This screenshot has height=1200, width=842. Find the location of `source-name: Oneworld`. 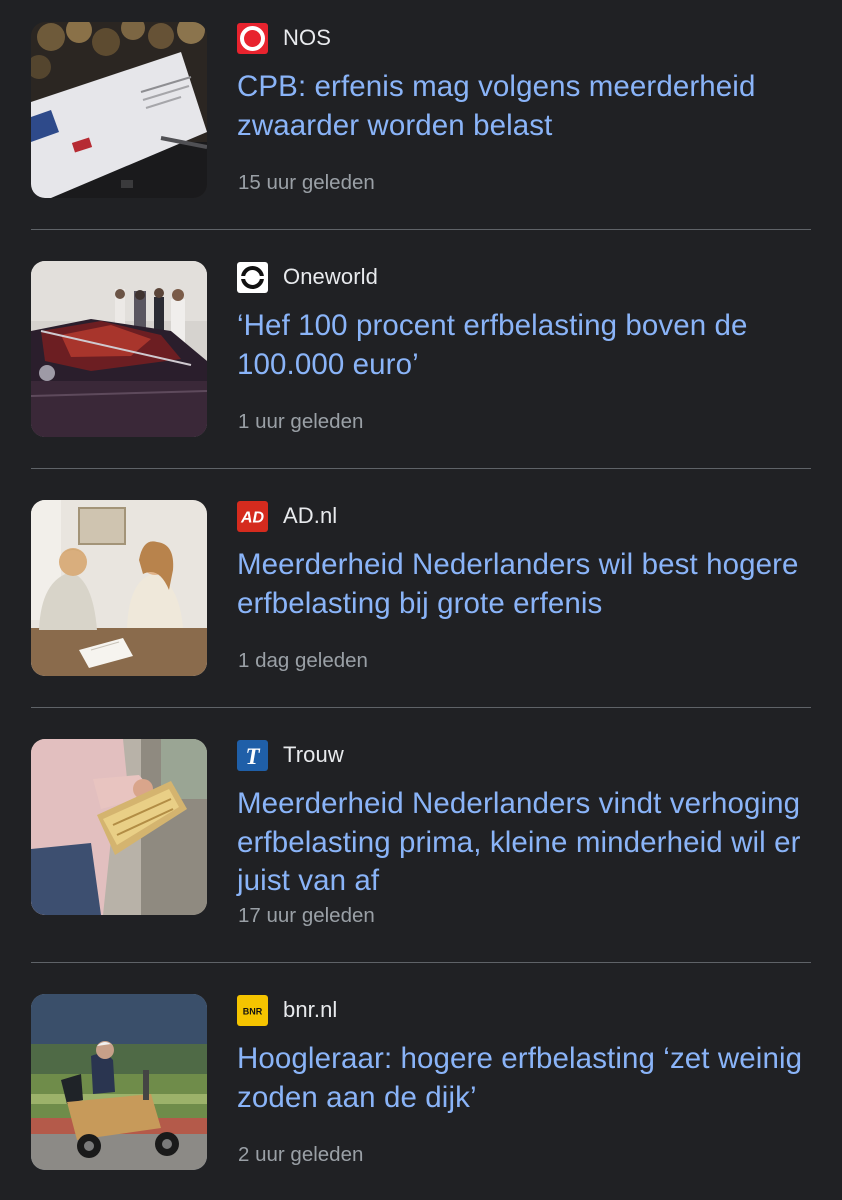

source-name: Oneworld is located at coordinates (330, 276).